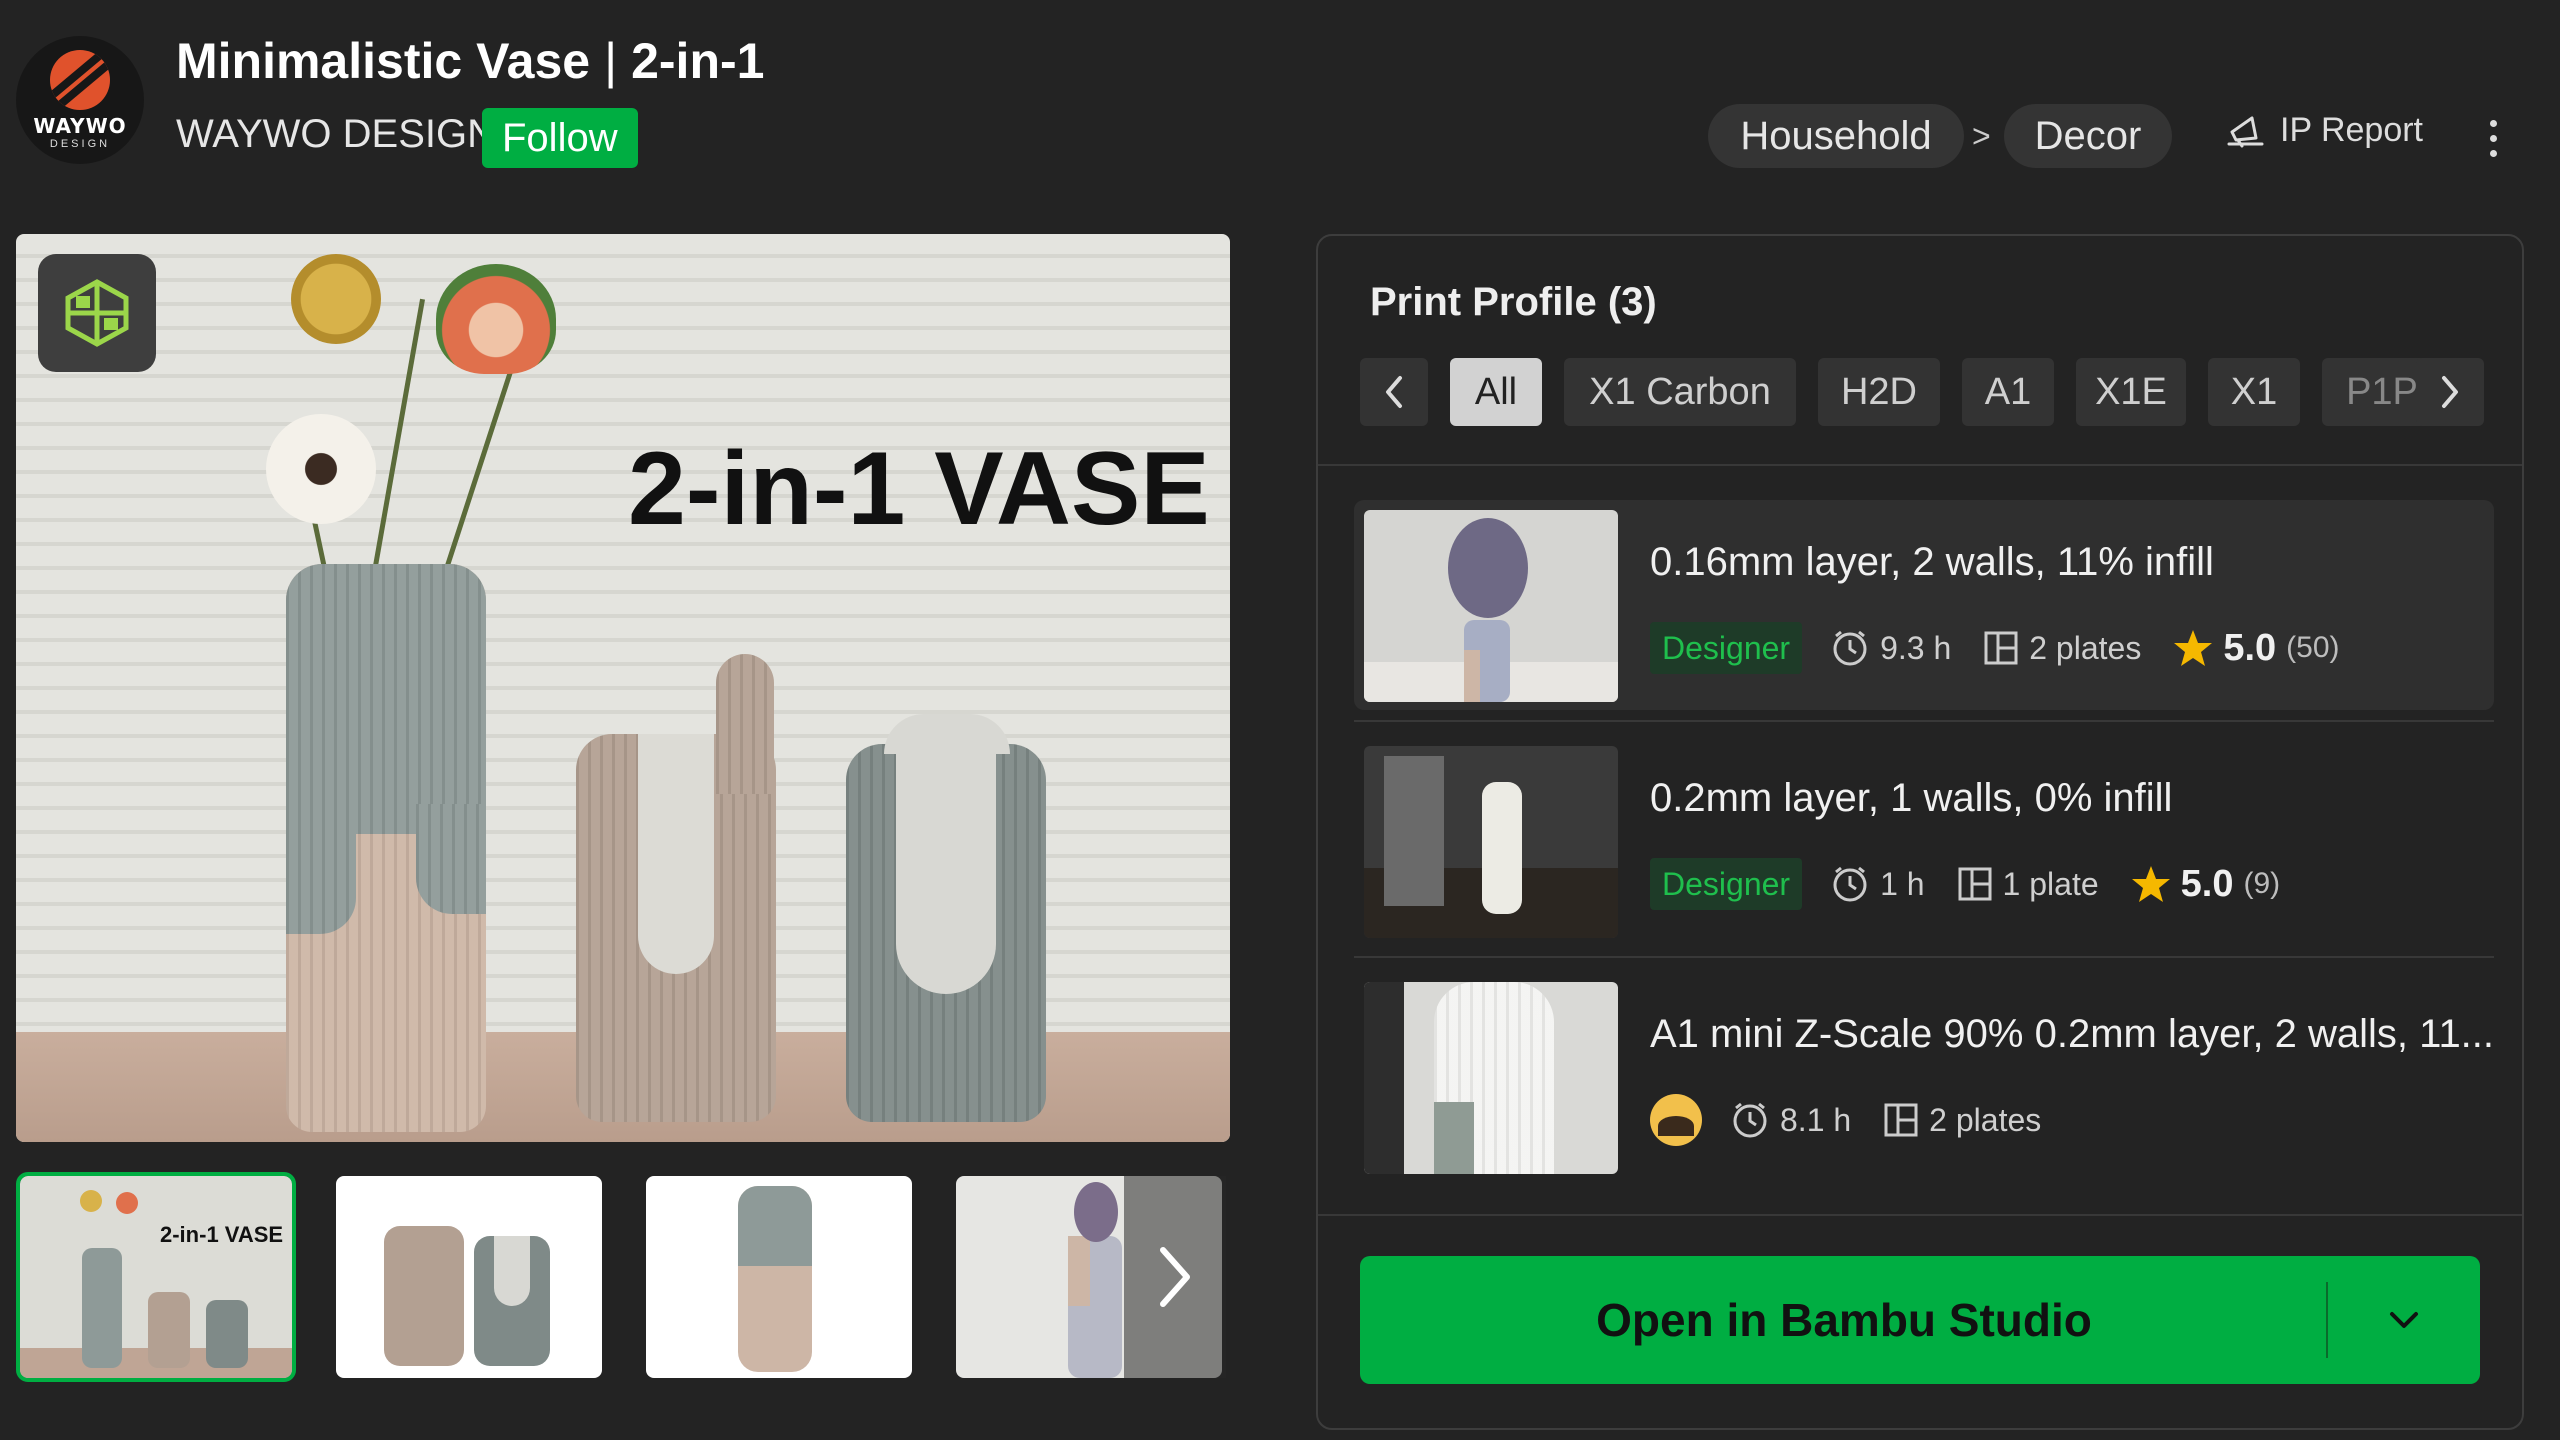 This screenshot has height=1440, width=2560. Describe the element at coordinates (2245, 132) in the screenshot. I see `megaphone-icon` at that location.